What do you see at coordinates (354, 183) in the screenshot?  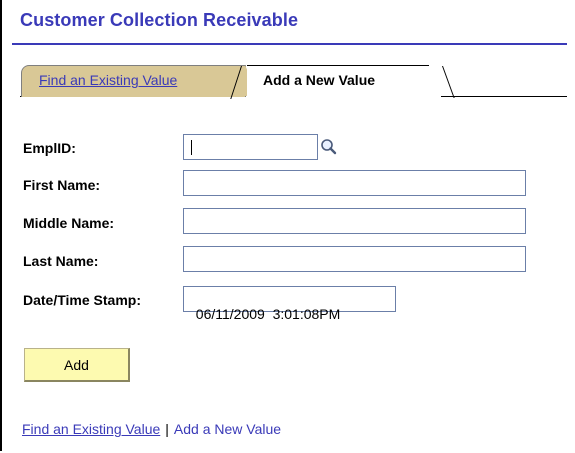 I see `first-name-field` at bounding box center [354, 183].